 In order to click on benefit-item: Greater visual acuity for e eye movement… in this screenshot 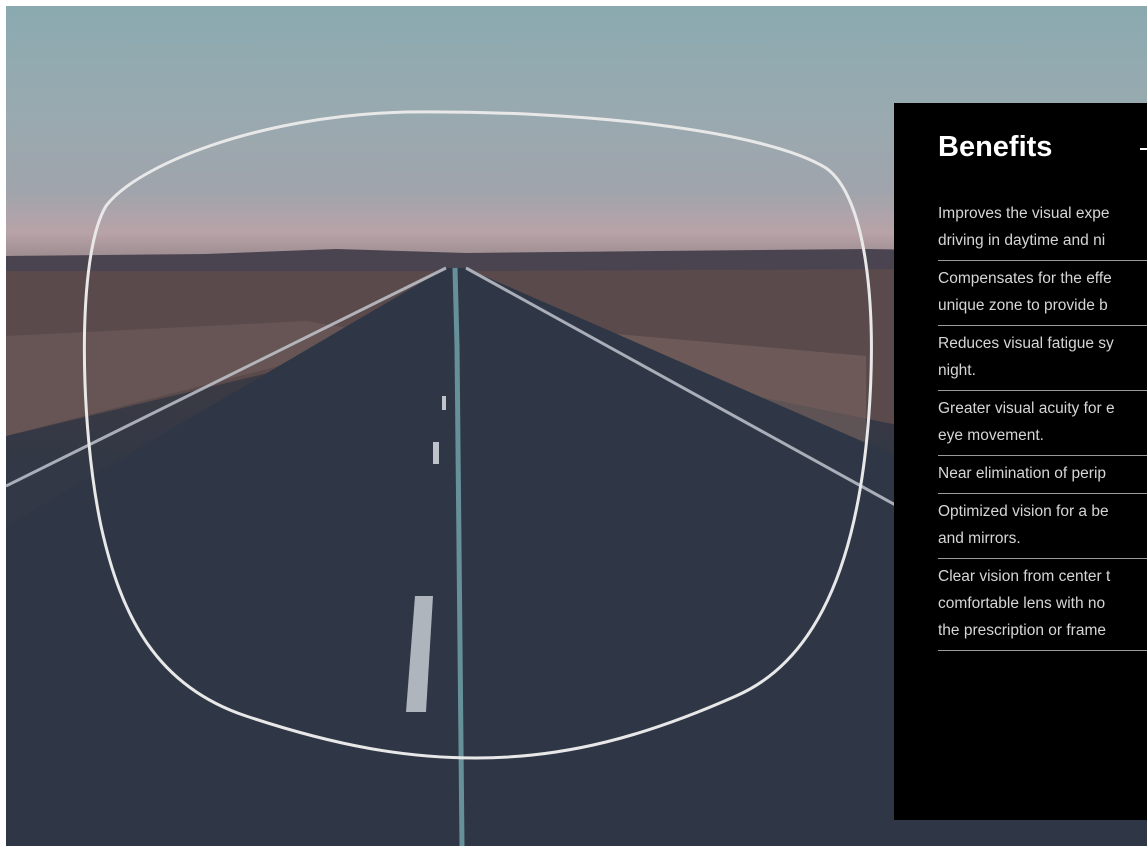, I will do `click(1042, 423)`.